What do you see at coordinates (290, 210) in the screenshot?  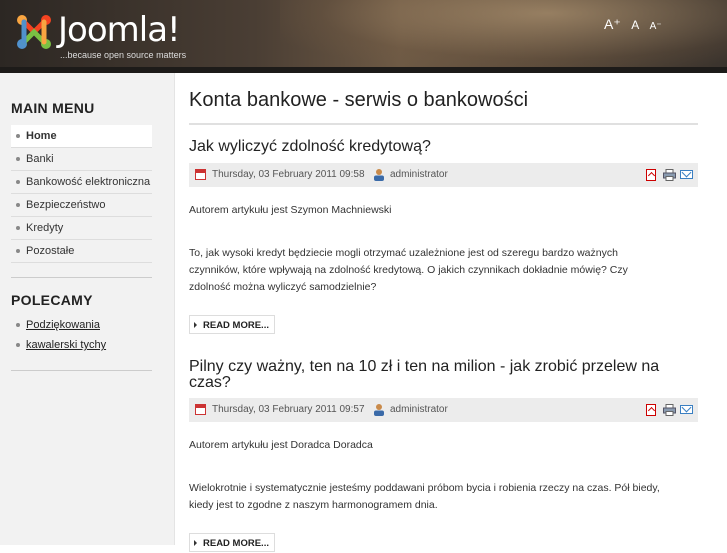 I see `article-paragraph: Autorem artykułu jest Szymon Machniewski` at bounding box center [290, 210].